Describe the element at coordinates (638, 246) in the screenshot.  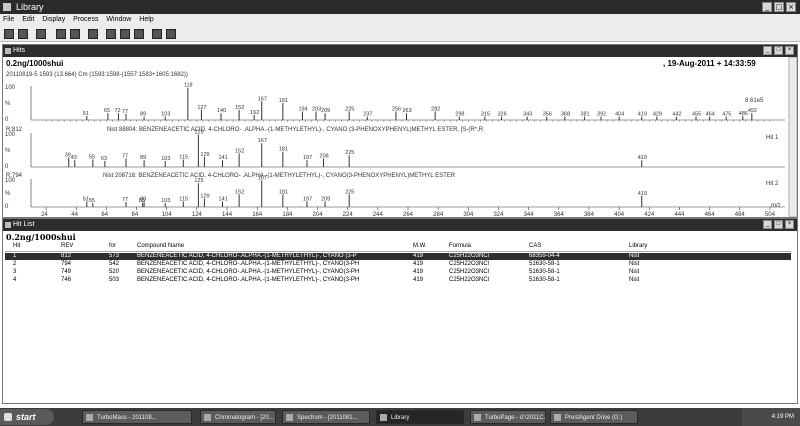
I see `col-library-header: Library` at that location.